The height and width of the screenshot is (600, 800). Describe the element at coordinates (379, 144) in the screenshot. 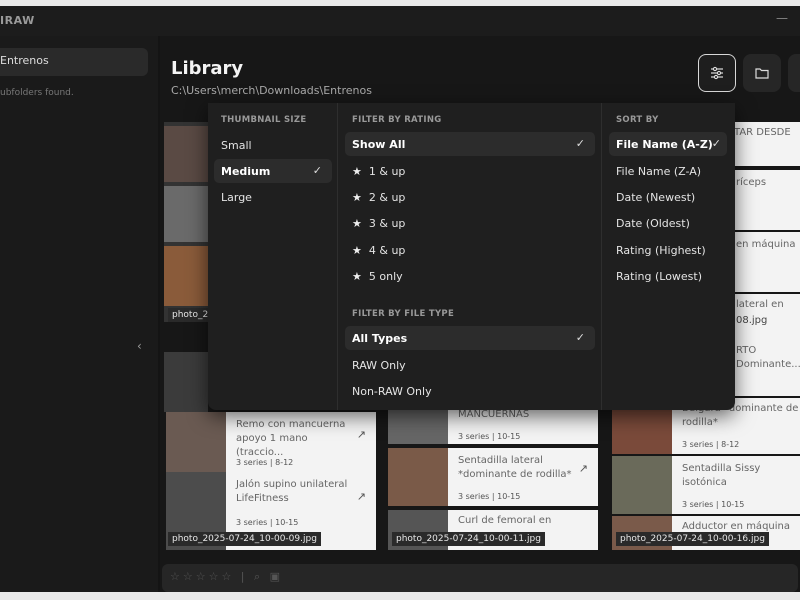

I see `option-label: Show All` at that location.